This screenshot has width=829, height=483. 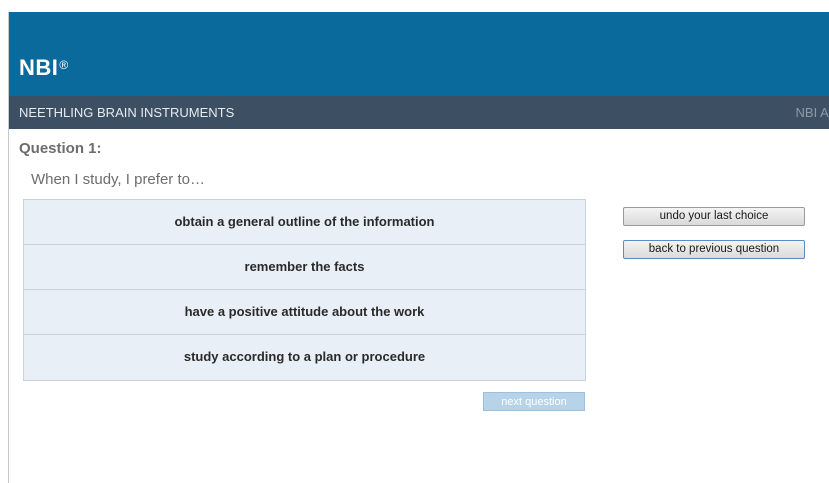 I want to click on logo: NBI®, so click(x=44, y=68).